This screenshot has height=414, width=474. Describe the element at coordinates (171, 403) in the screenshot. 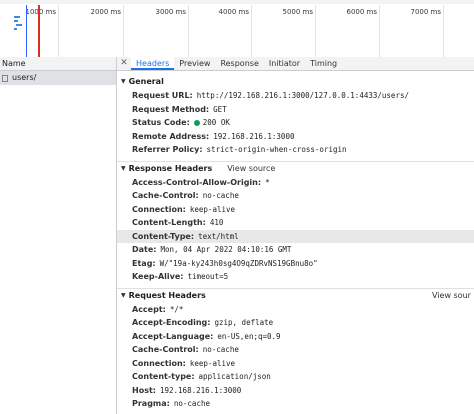

I see `header-row: Pragma: no-cache` at that location.